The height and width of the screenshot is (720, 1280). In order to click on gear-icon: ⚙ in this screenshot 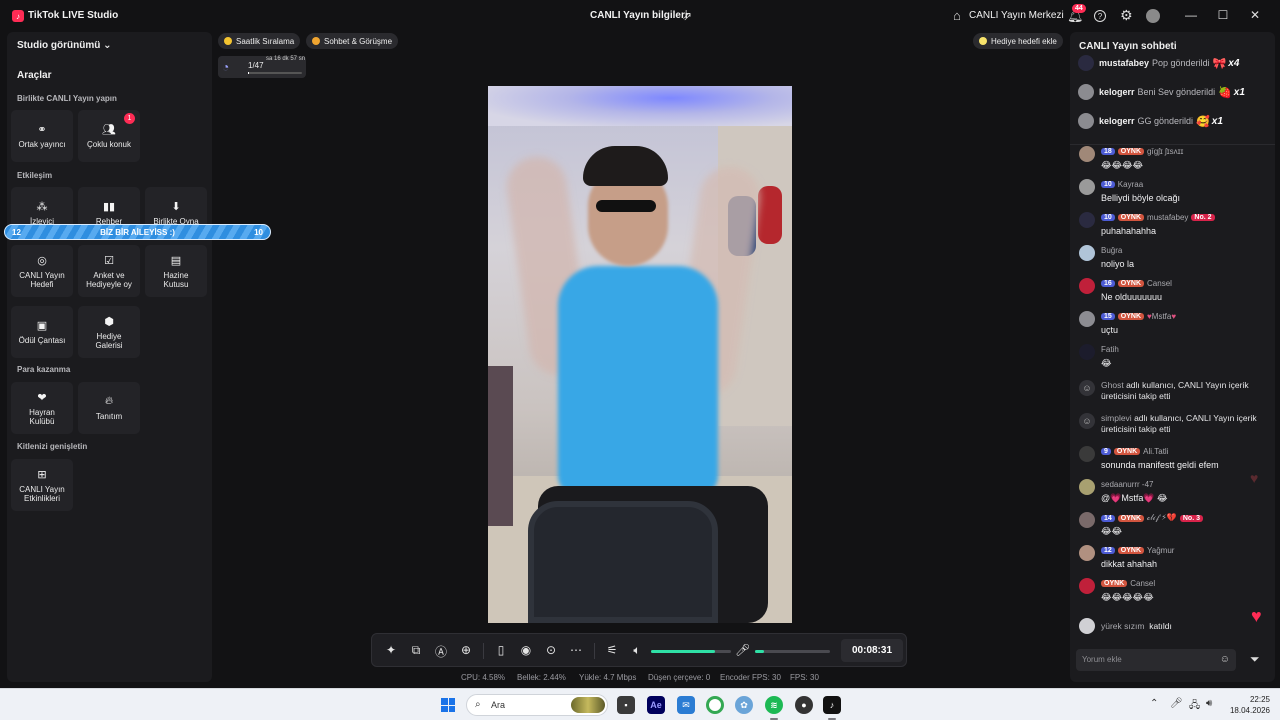, I will do `click(1126, 15)`.